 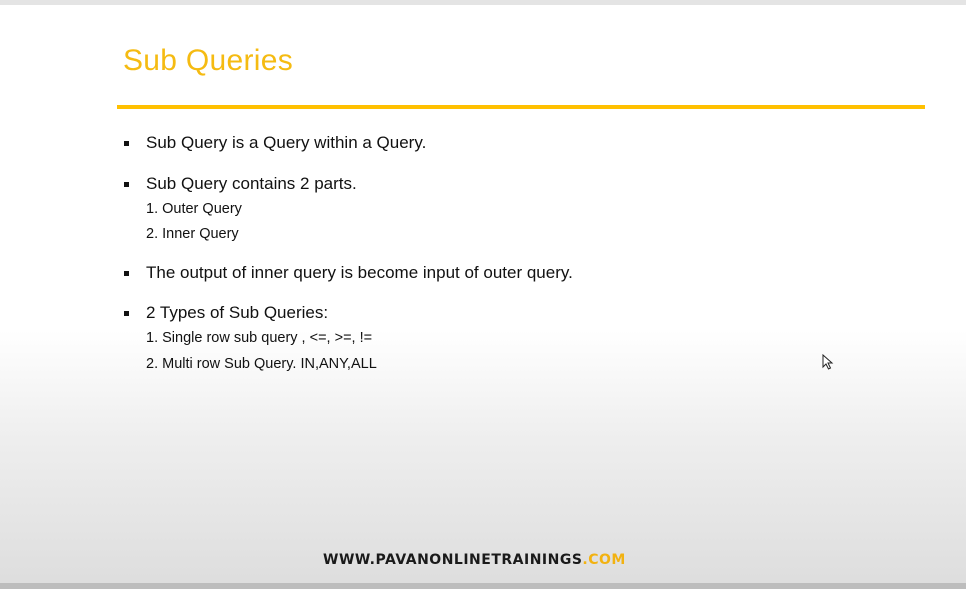 I want to click on bullet-text: Sub Query contains 2 parts., so click(x=251, y=183).